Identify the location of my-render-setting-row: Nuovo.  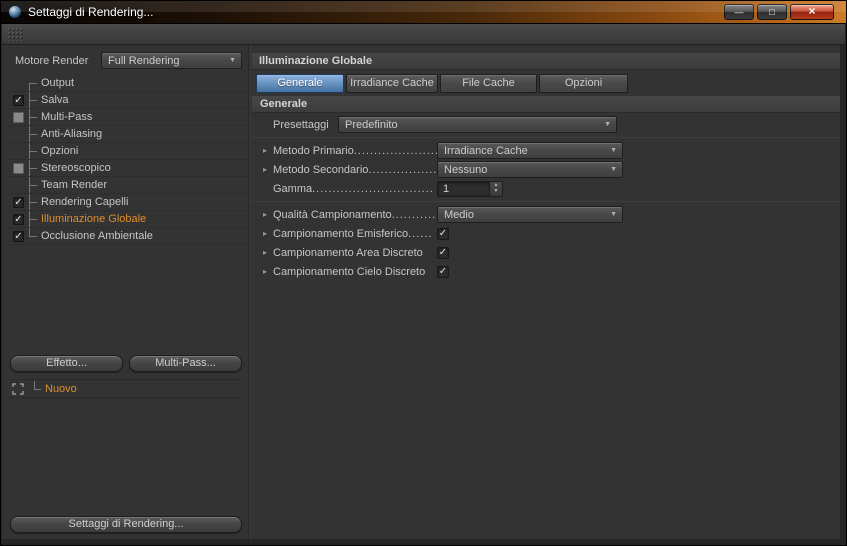
(125, 388).